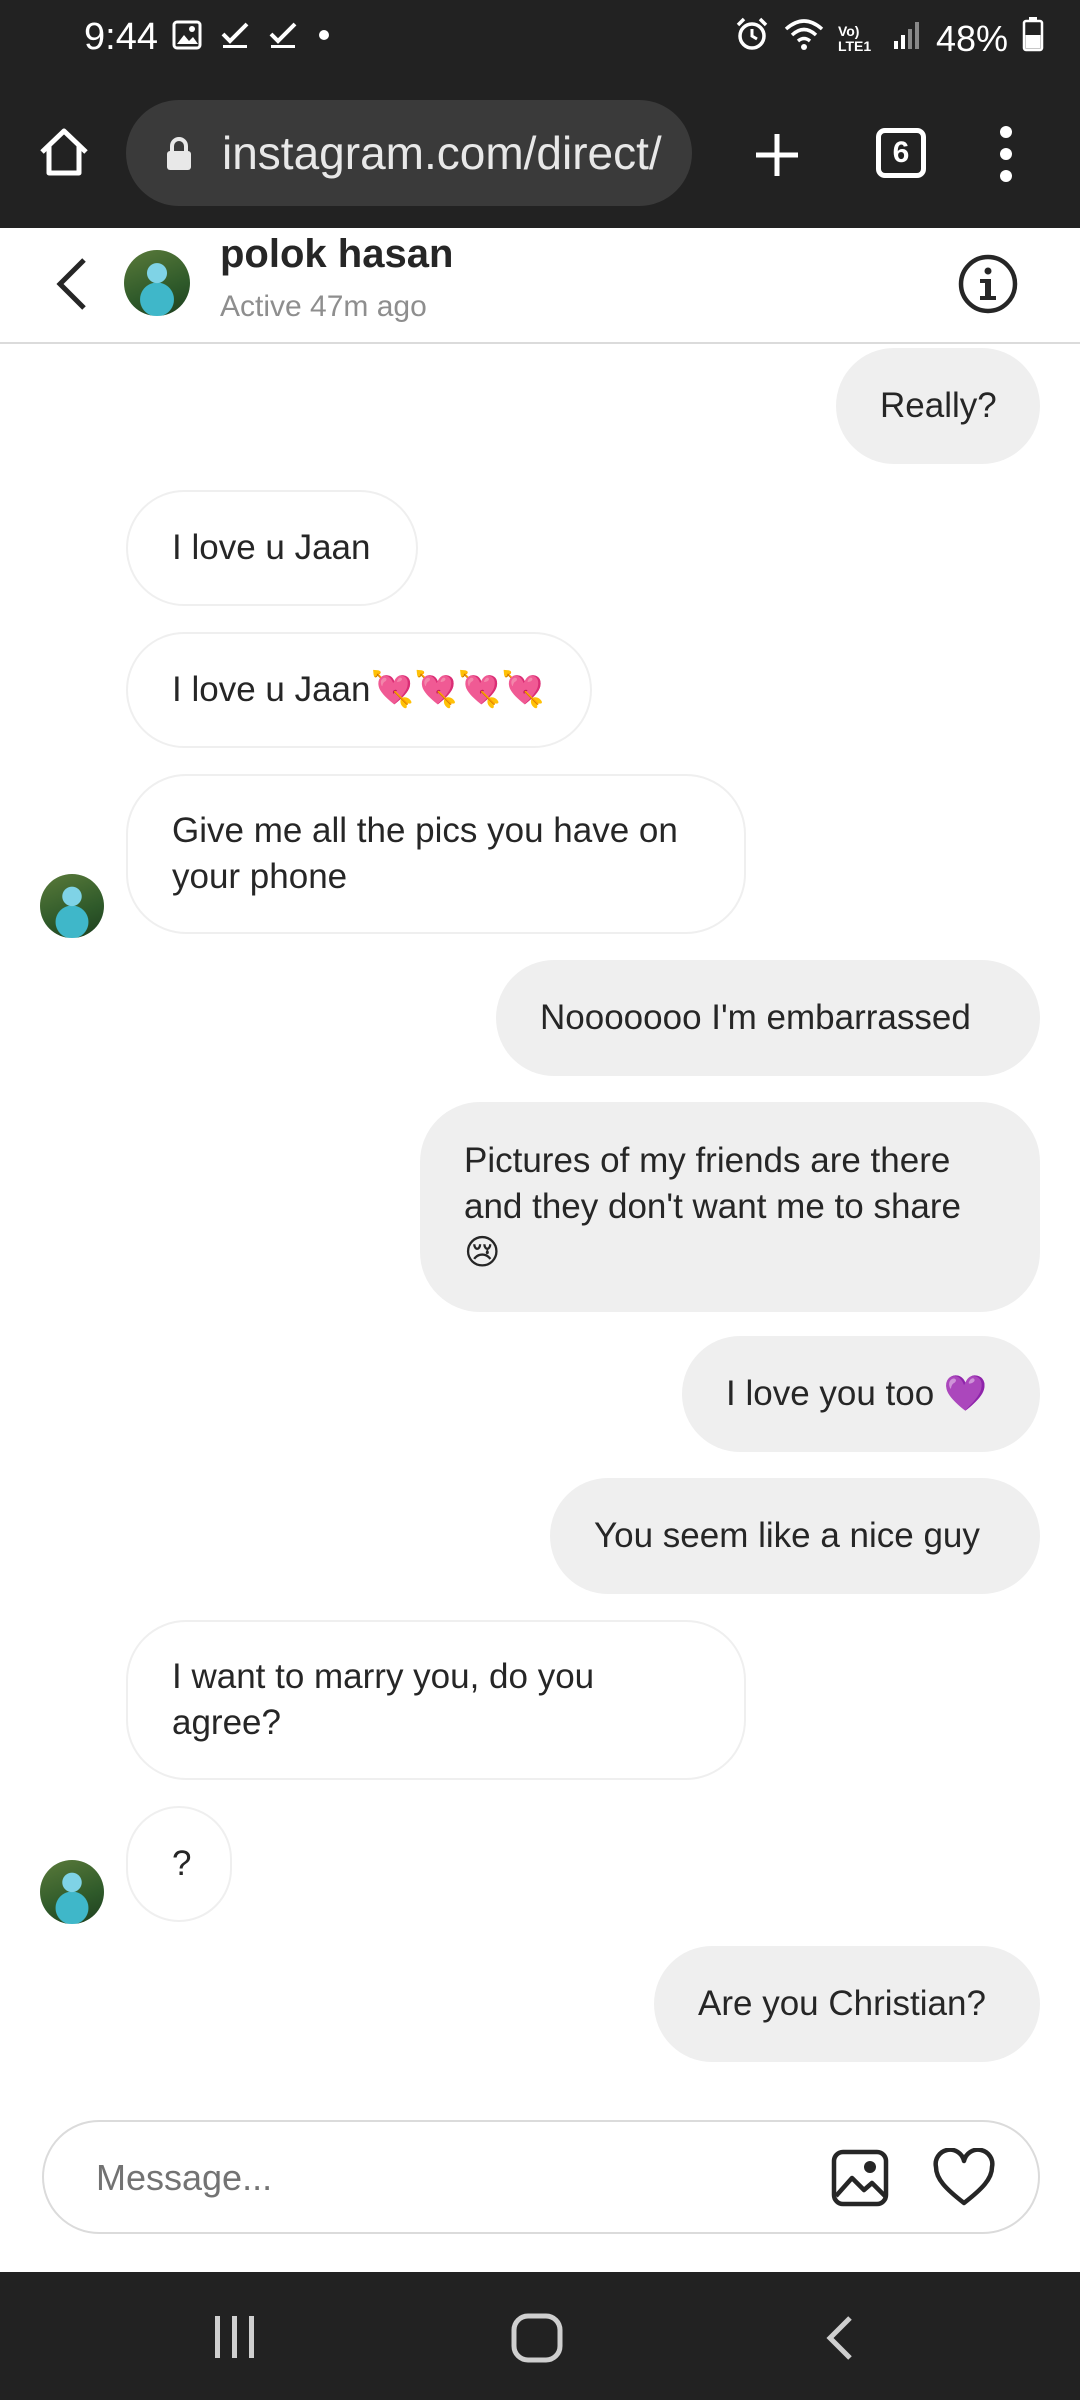 This screenshot has width=1080, height=2400. Describe the element at coordinates (323, 306) in the screenshot. I see `contact-status: Active 47m ago` at that location.